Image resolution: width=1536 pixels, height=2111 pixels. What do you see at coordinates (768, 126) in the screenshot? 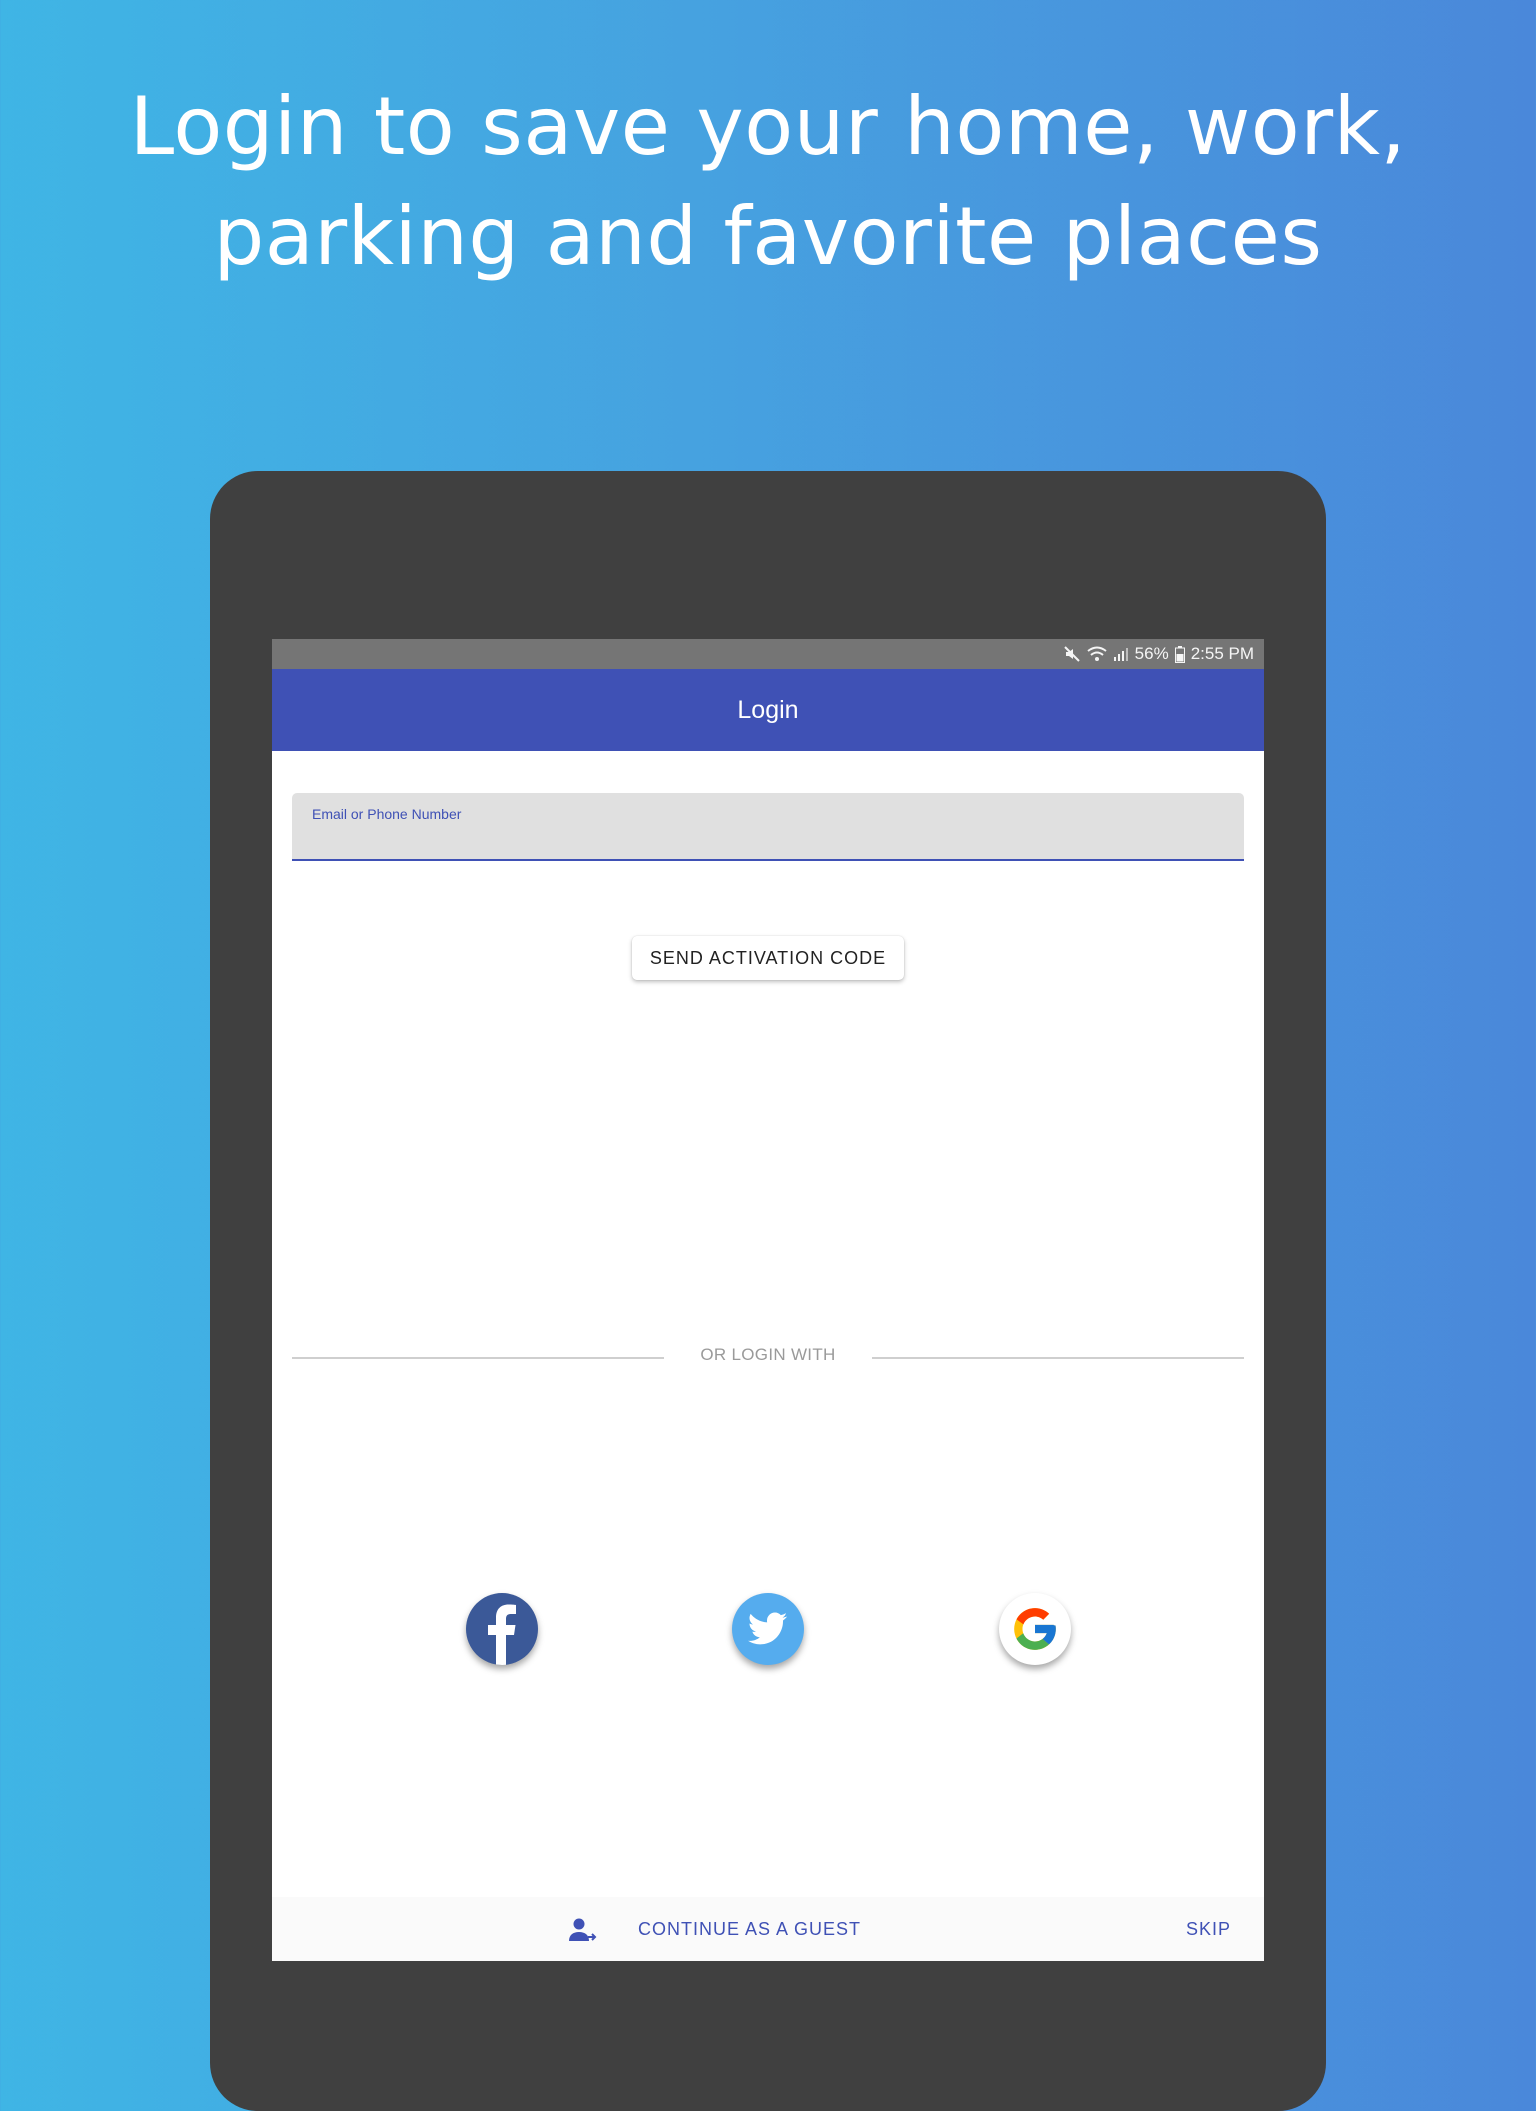
I see `promo-headline-line1: Login to save your home, work,` at bounding box center [768, 126].